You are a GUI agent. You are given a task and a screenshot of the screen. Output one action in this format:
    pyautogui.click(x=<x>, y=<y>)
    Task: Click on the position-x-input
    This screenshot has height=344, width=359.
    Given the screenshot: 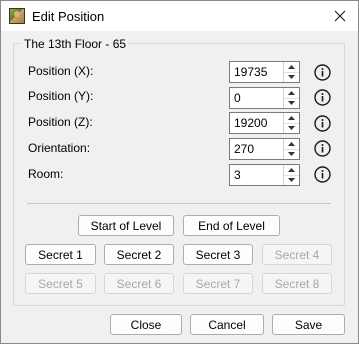 What is the action you would take?
    pyautogui.click(x=257, y=72)
    